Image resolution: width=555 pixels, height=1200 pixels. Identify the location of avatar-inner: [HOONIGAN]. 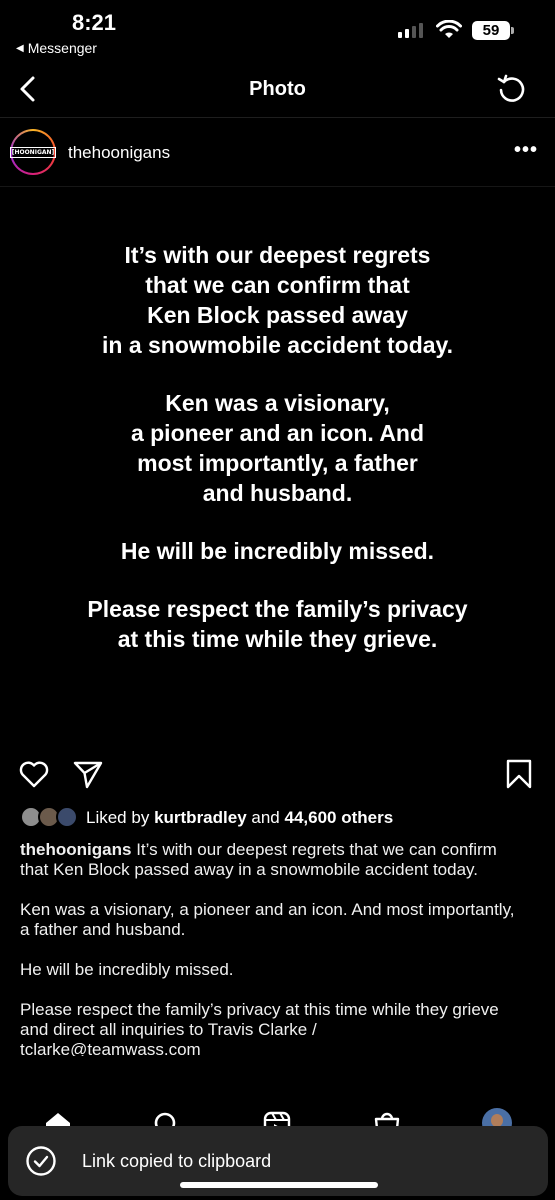
(33, 152).